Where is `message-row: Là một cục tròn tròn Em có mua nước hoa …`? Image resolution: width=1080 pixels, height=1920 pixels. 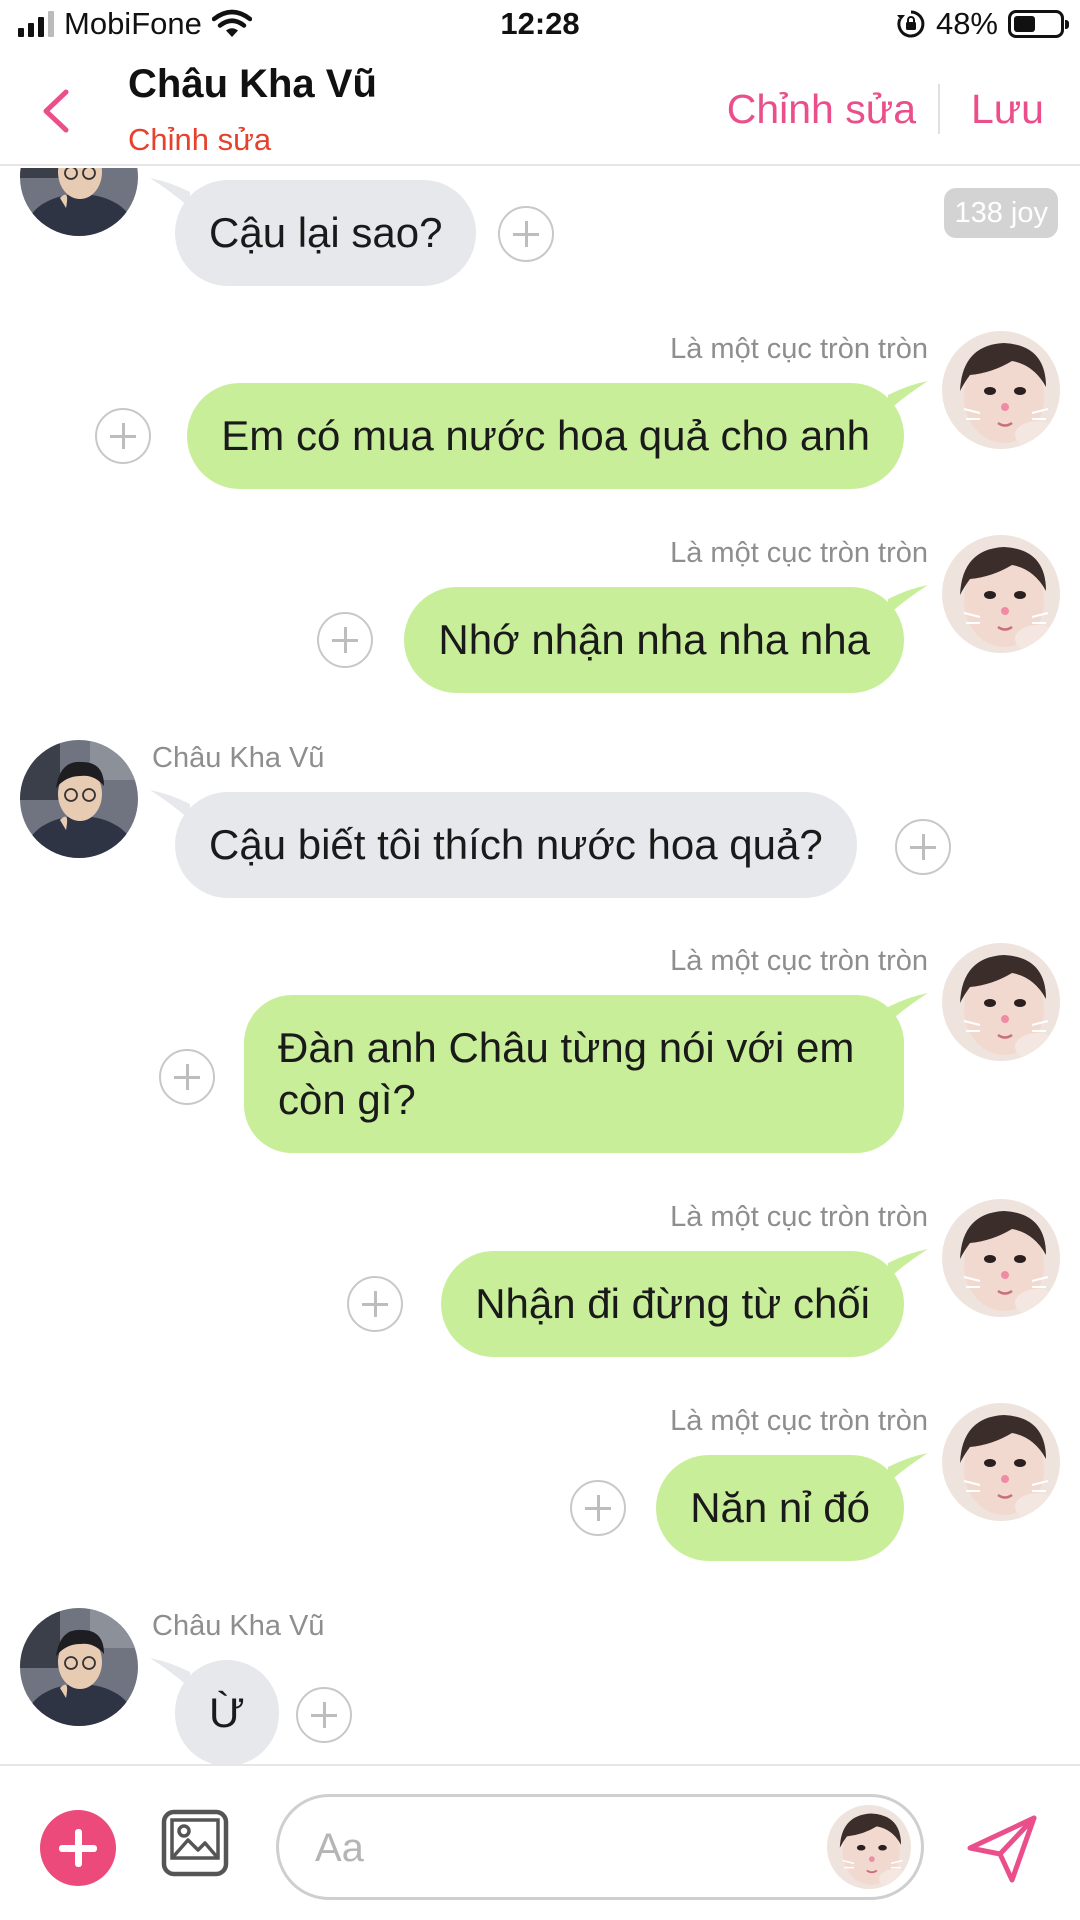
message-row: Là một cục tròn tròn Em có mua nước hoa … is located at coordinates (540, 410).